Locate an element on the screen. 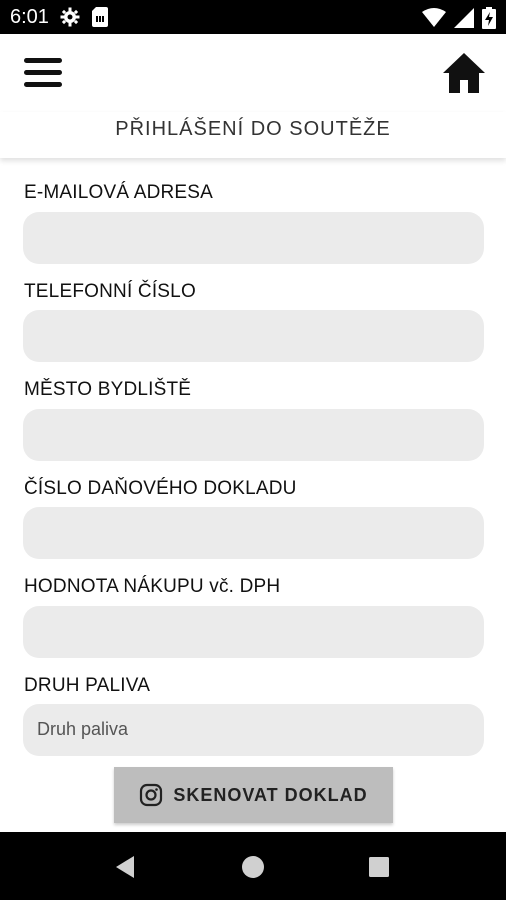  email-label: E-MAILOVÁ ADRESA is located at coordinates (119, 192).